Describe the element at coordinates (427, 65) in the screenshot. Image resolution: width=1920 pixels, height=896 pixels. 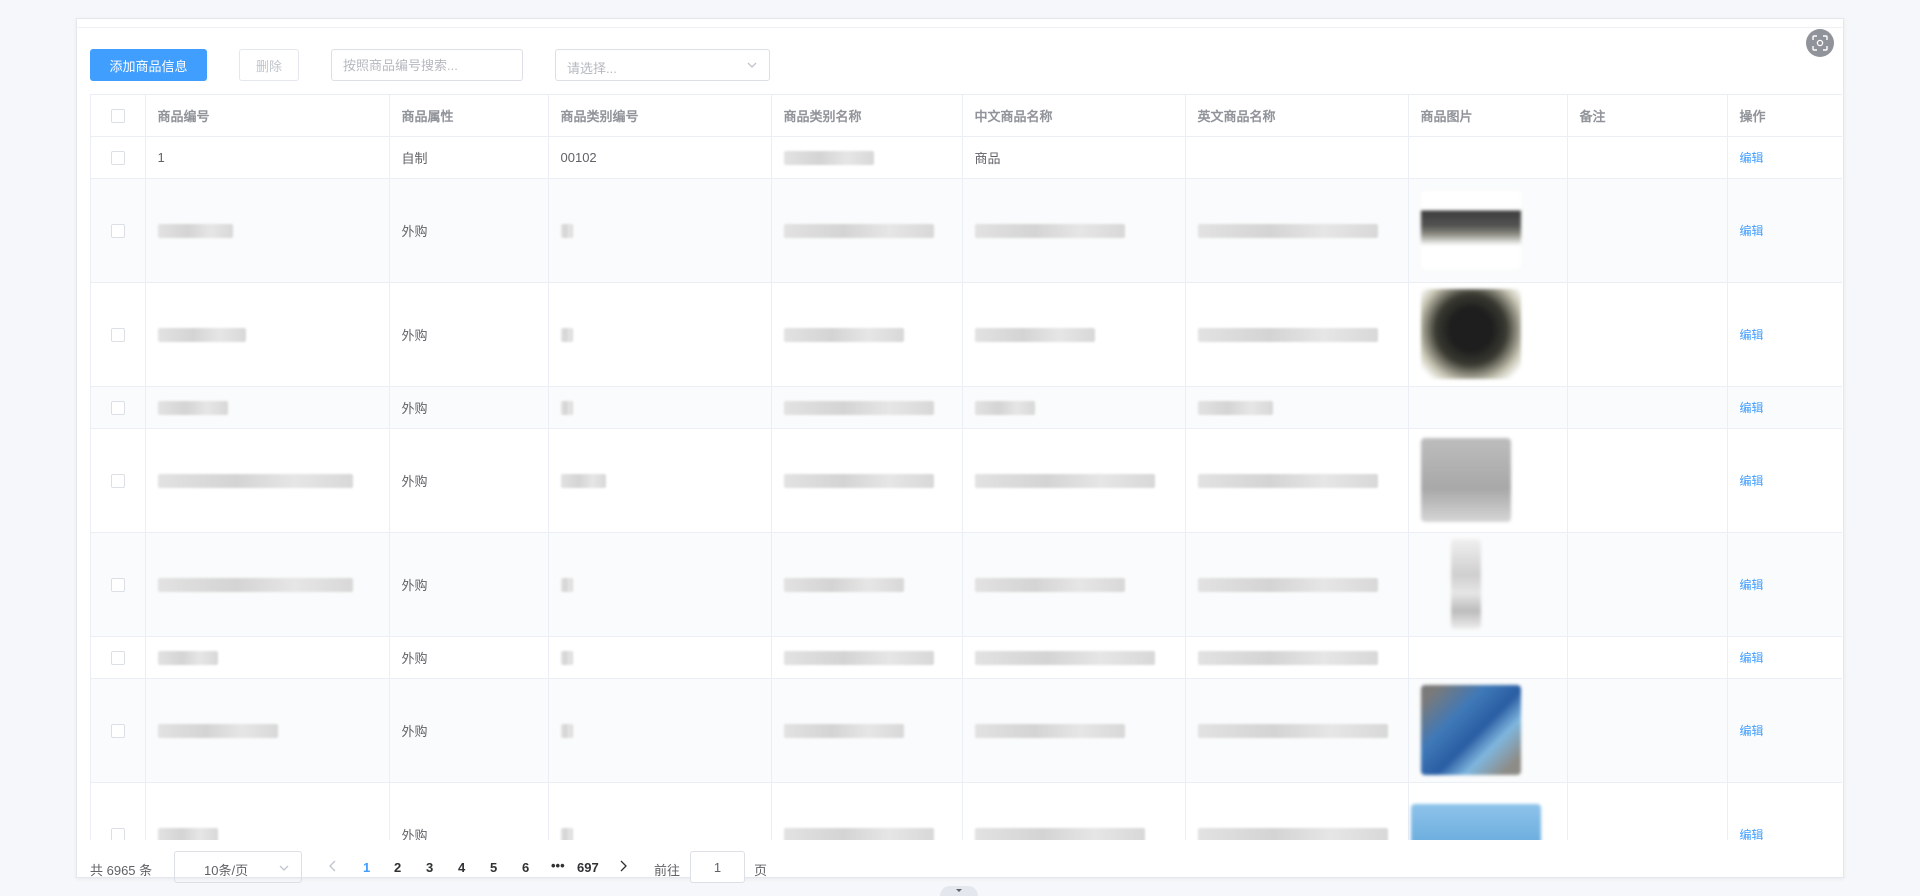
I see `search-input` at that location.